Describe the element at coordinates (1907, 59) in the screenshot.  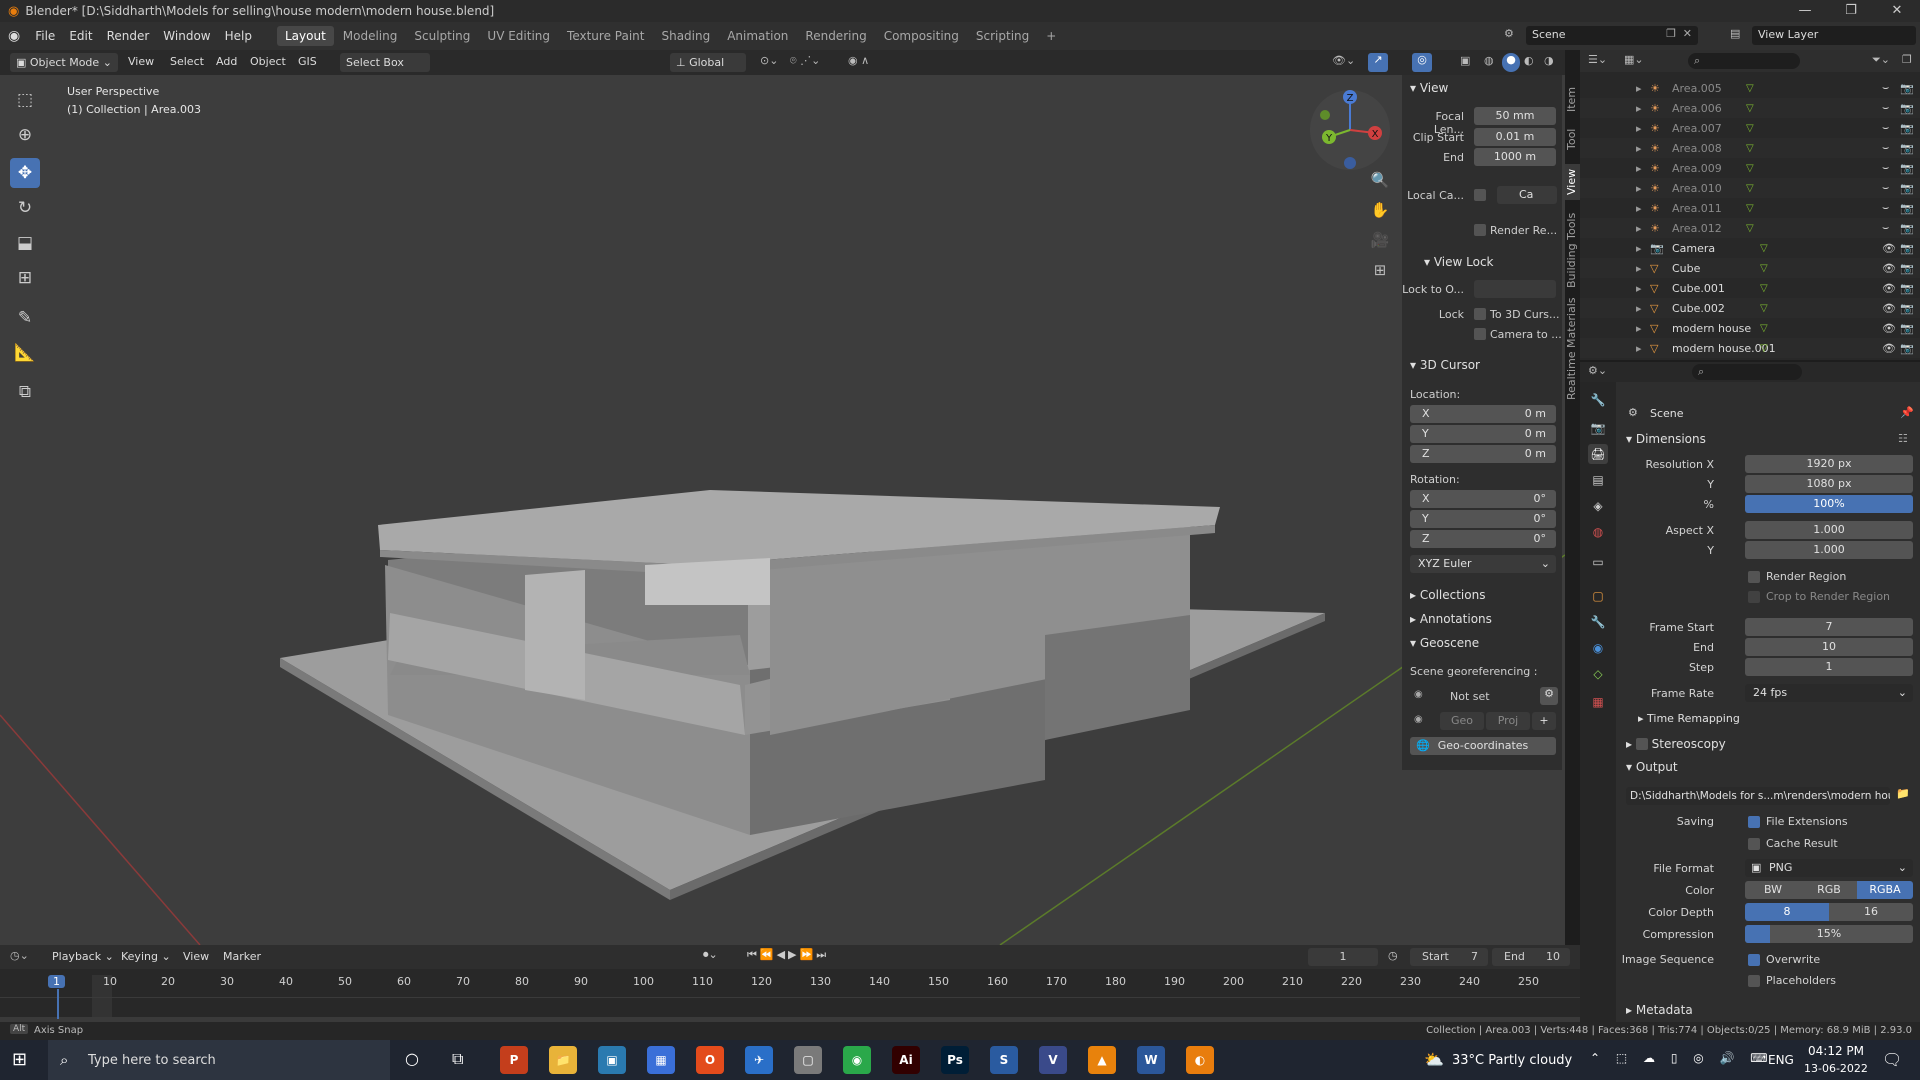
I see `new-collection-icon: ❐` at that location.